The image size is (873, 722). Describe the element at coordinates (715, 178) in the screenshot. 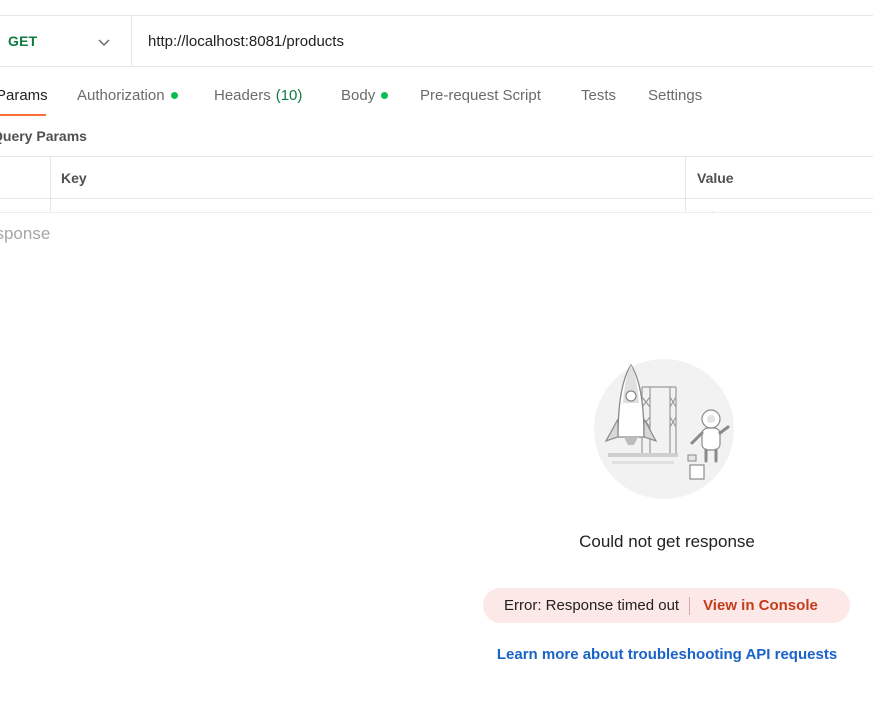

I see `column-header-value: Value` at that location.